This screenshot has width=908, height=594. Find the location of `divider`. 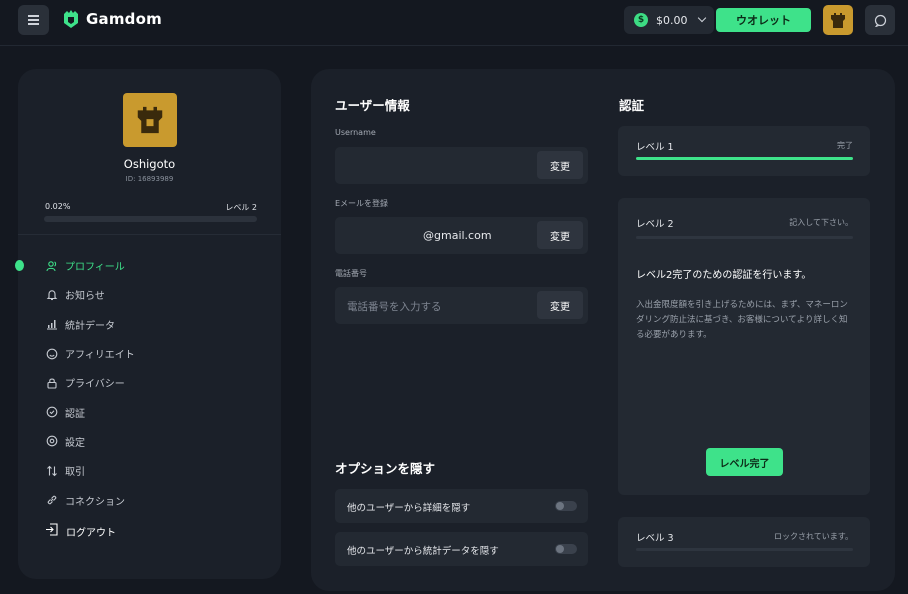

divider is located at coordinates (149, 234).